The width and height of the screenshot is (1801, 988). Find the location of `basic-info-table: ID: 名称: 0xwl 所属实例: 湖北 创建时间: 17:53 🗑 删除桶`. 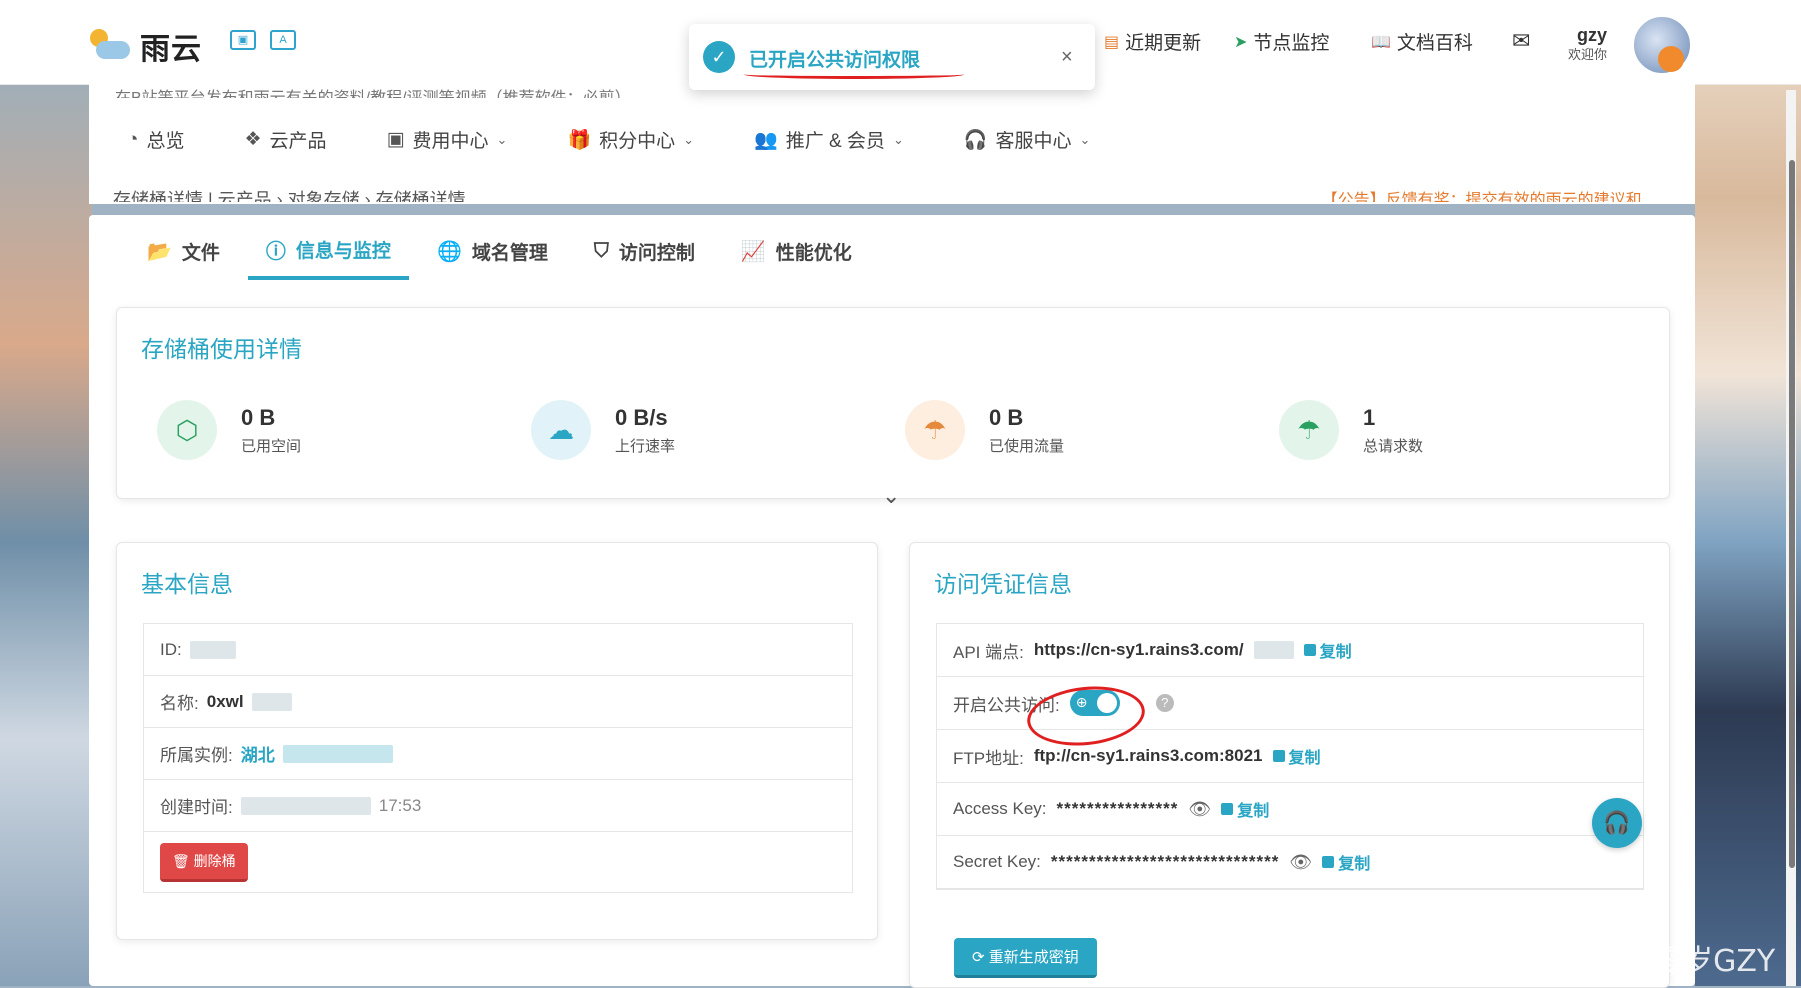

basic-info-table: ID: 名称: 0xwl 所属实例: 湖北 创建时间: 17:53 🗑 删除桶 is located at coordinates (498, 758).